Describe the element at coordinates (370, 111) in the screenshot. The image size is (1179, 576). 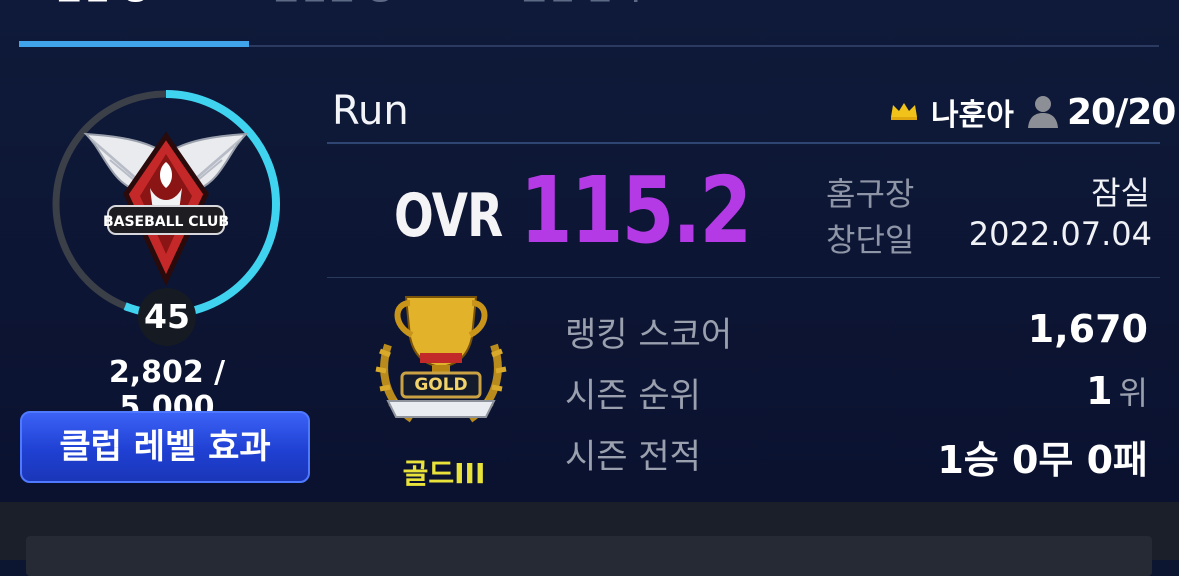
I see `club-name: Run` at that location.